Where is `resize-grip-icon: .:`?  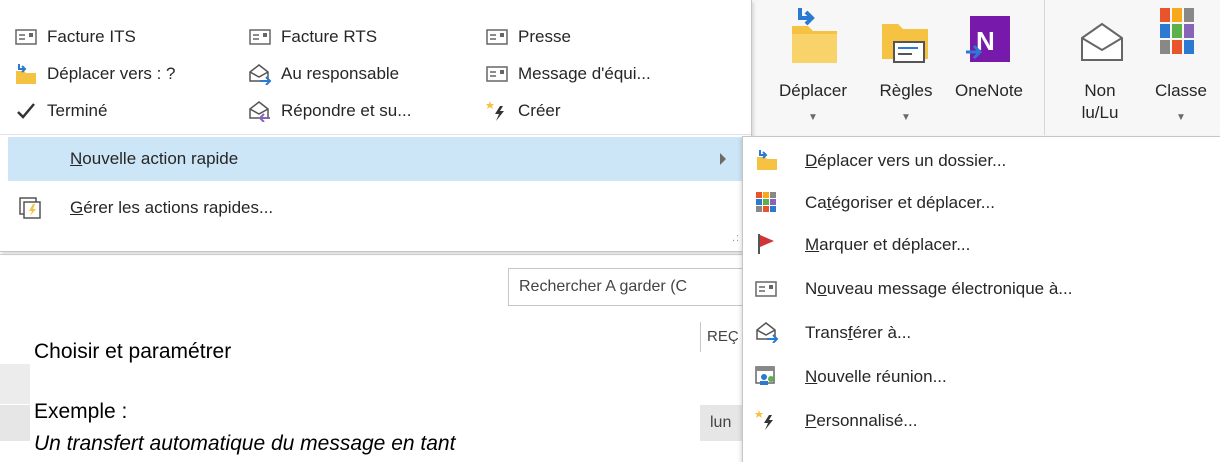
resize-grip-icon: .: is located at coordinates (736, 238).